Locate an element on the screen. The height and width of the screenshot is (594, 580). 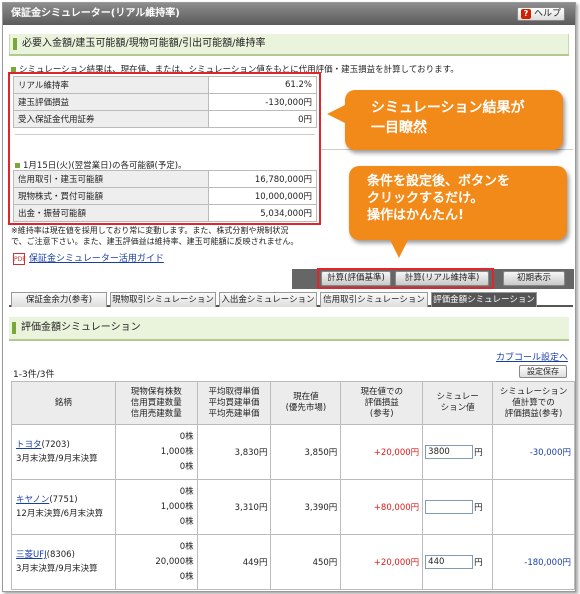
help-button: ? ヘルプ is located at coordinates (541, 14).